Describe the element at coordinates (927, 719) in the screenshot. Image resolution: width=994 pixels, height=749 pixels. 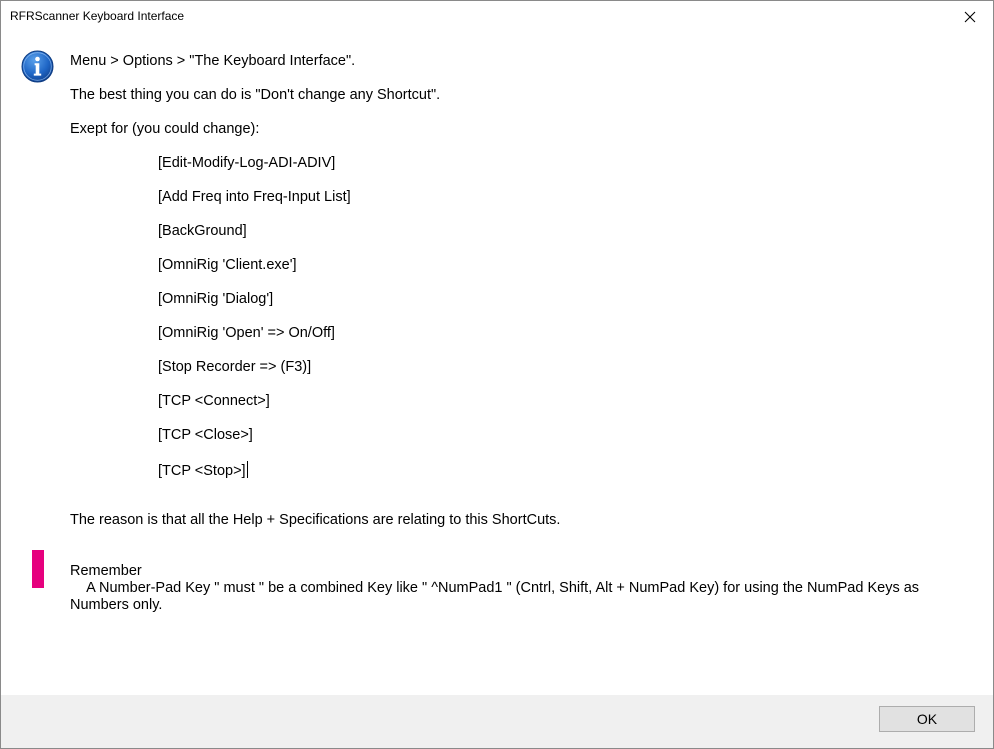
I see `ok-button: OK` at that location.